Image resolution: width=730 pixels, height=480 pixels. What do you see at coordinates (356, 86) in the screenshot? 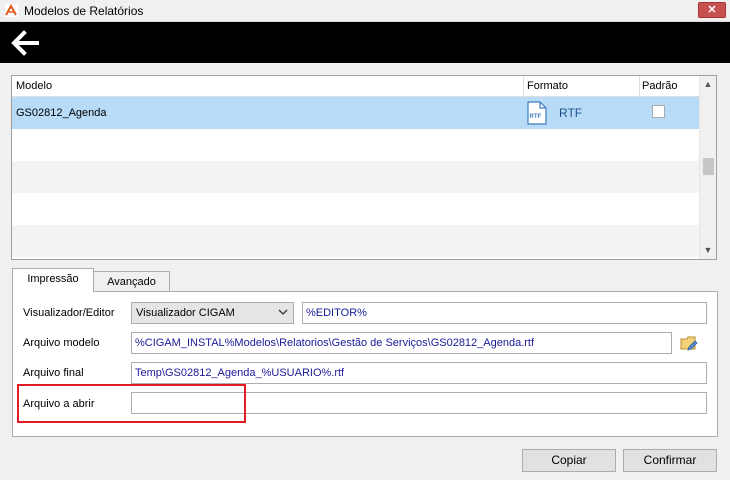
I see `grid-header: Modelo Formato Padrão` at bounding box center [356, 86].